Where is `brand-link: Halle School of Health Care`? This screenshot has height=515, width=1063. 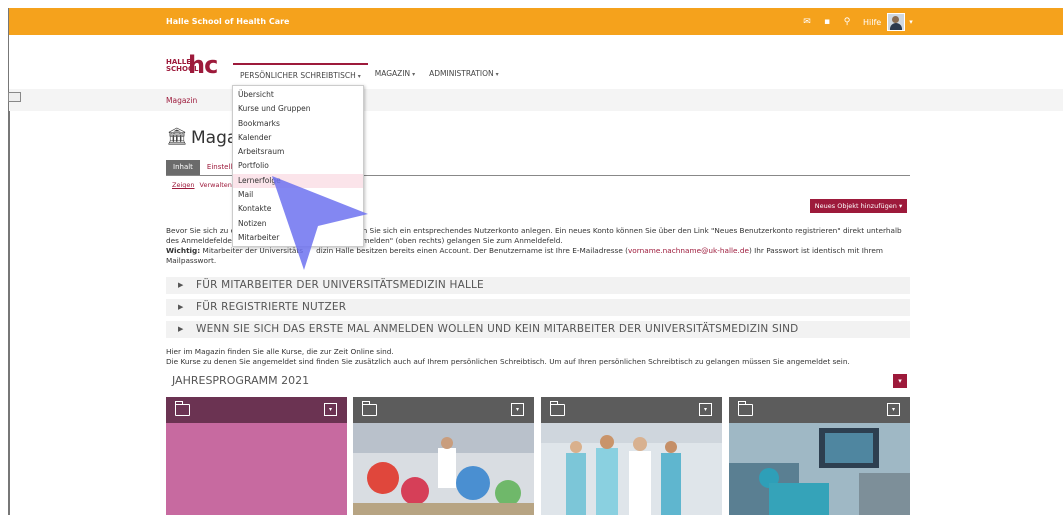 brand-link: Halle School of Health Care is located at coordinates (227, 21).